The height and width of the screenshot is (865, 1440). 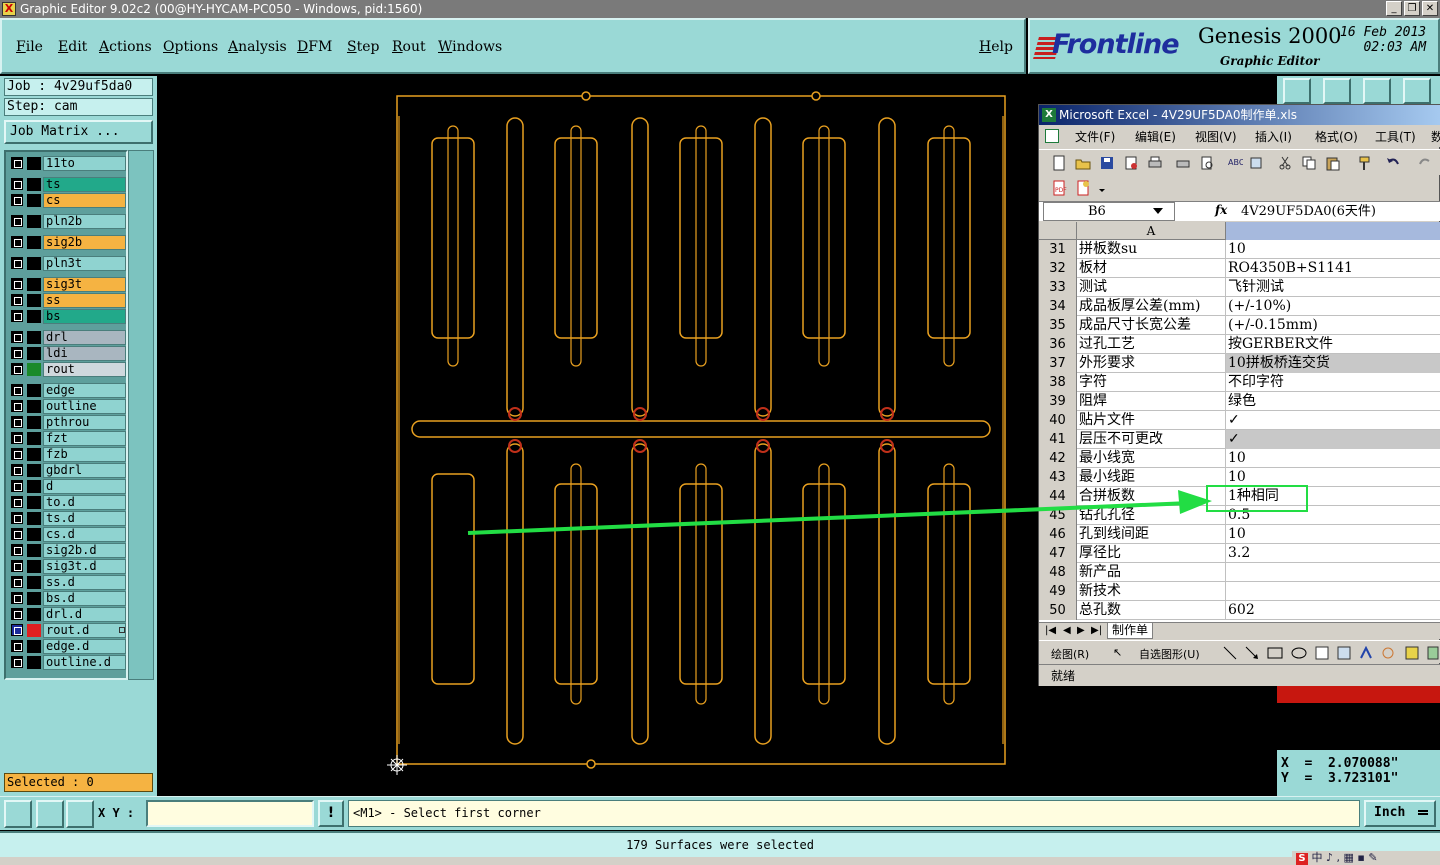 I want to click on cell-a: 孔到线间距, so click(x=1151, y=534).